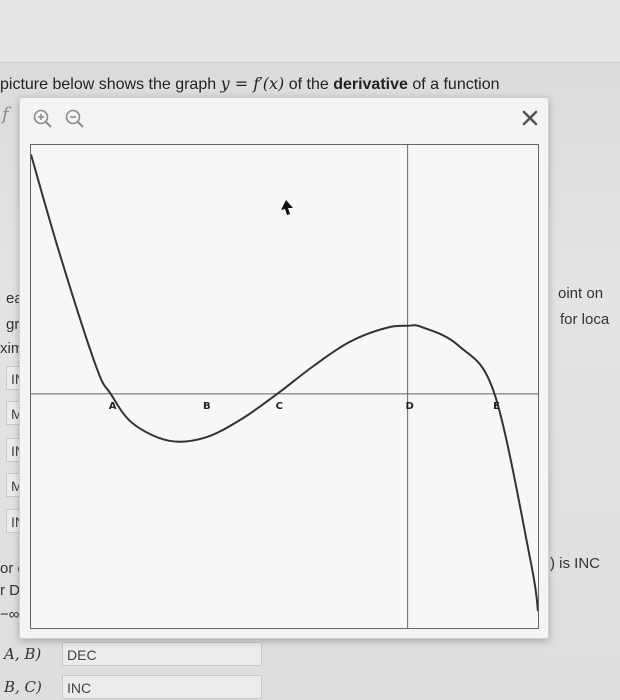  What do you see at coordinates (453, 84) in the screenshot?
I see `heading-text-suffix: of a function` at bounding box center [453, 84].